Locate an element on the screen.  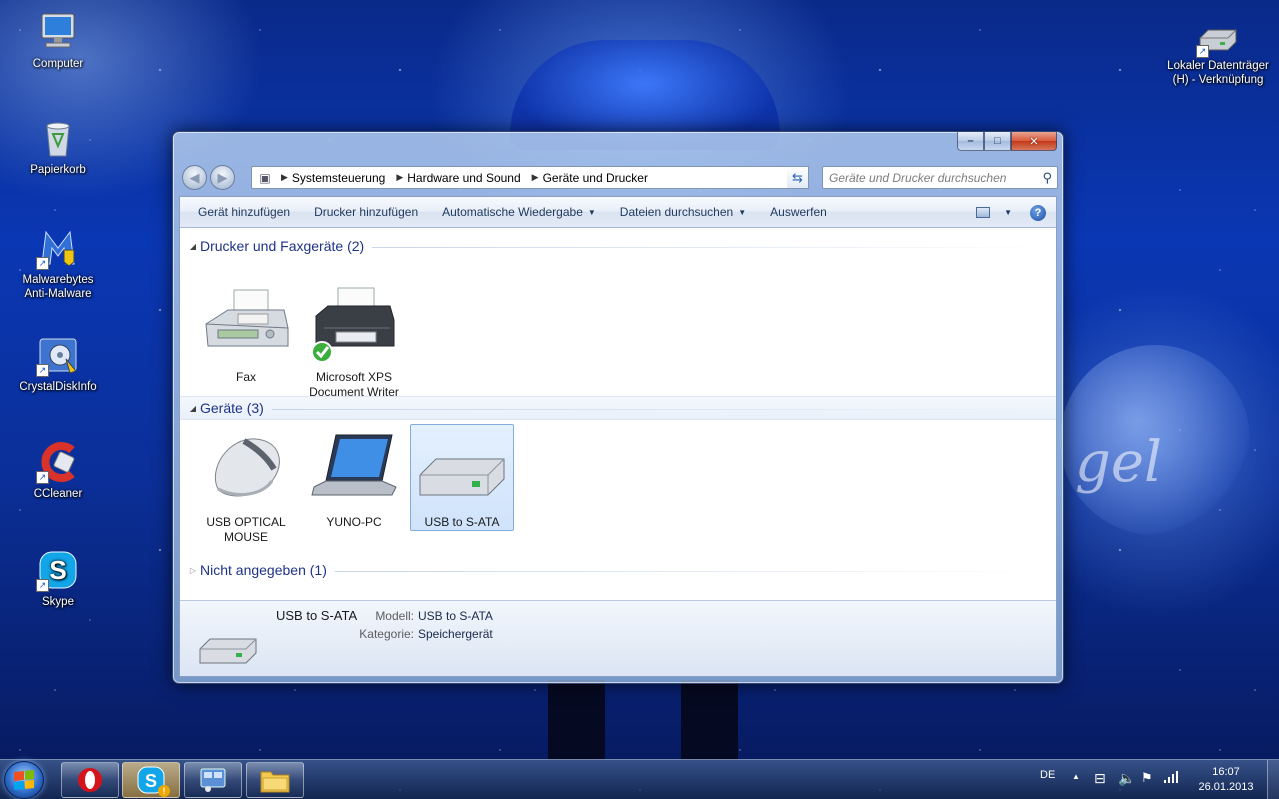
taskbar-control-panel is located at coordinates (213, 780).